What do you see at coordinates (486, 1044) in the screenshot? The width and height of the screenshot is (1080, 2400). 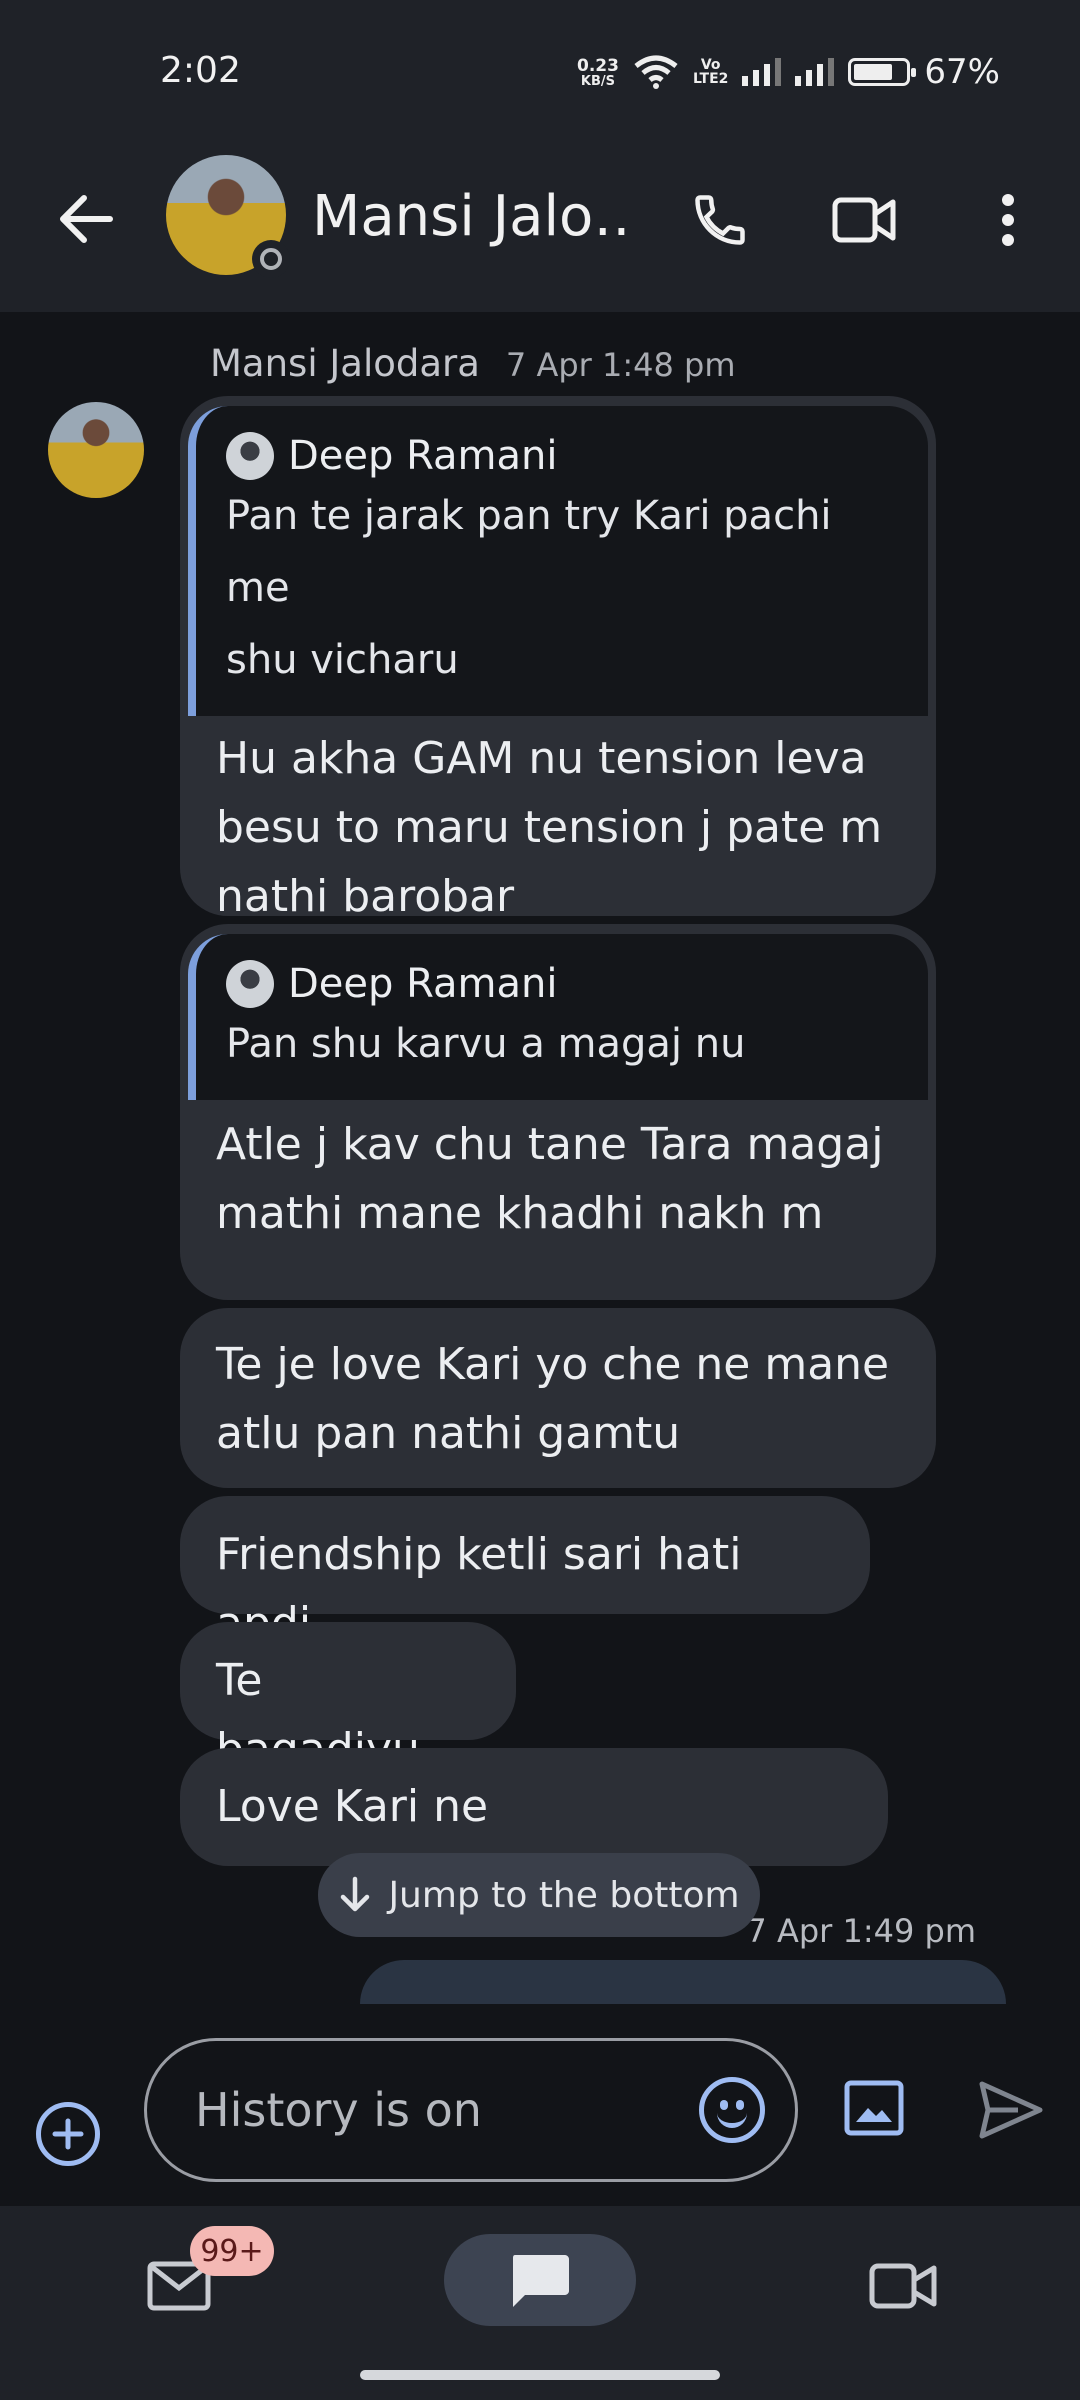 I see `quote-line: Pan shu karvu a magaj nu` at bounding box center [486, 1044].